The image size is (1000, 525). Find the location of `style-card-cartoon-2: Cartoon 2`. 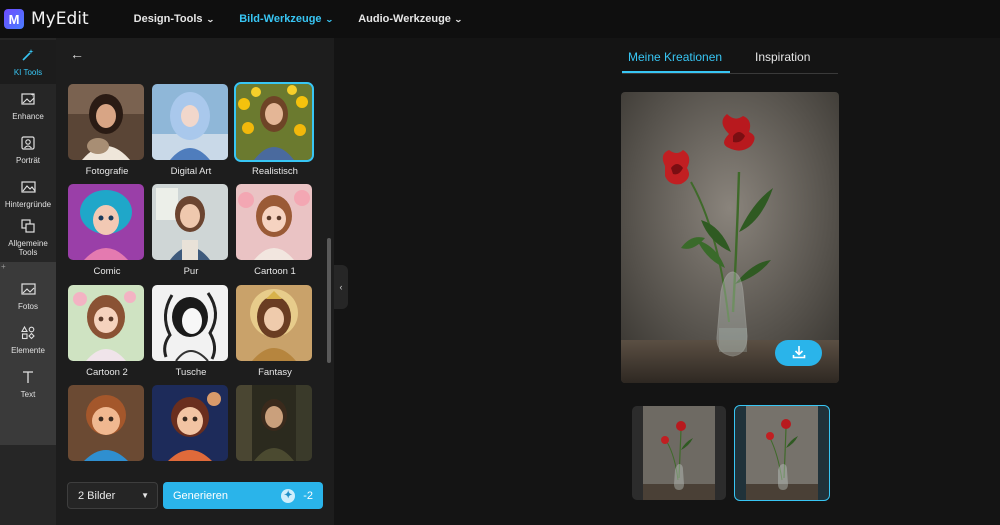

style-card-cartoon-2: Cartoon 2 is located at coordinates (107, 331).